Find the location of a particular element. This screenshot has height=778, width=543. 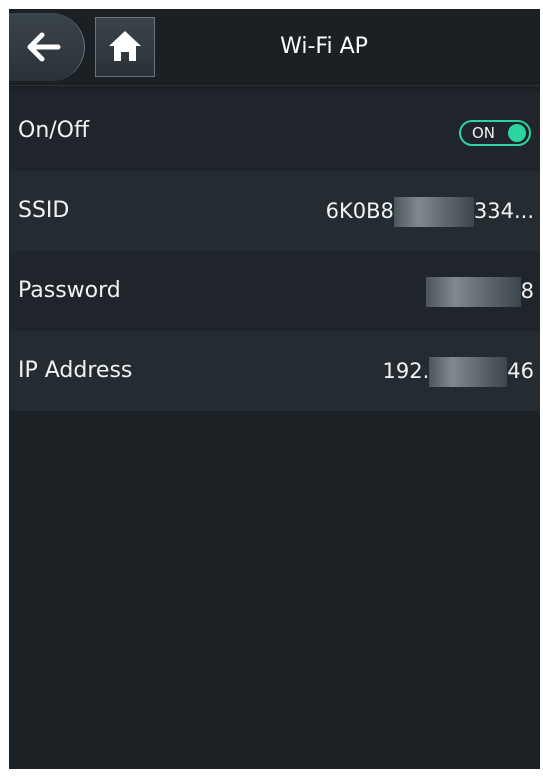

ip-value-prefix: 192. is located at coordinates (406, 371).